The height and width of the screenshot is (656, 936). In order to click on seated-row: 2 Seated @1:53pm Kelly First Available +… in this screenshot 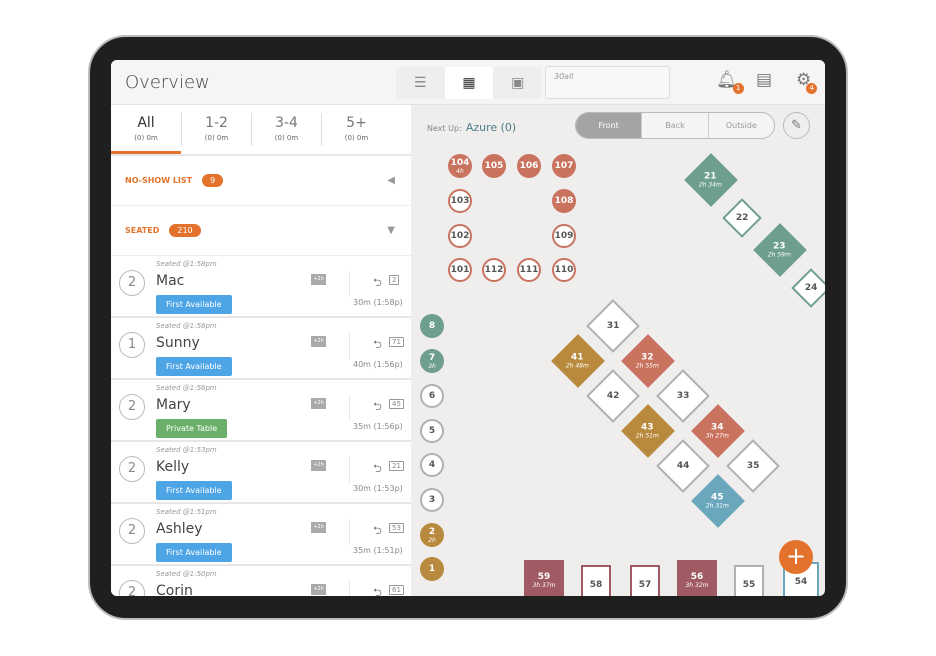, I will do `click(261, 473)`.